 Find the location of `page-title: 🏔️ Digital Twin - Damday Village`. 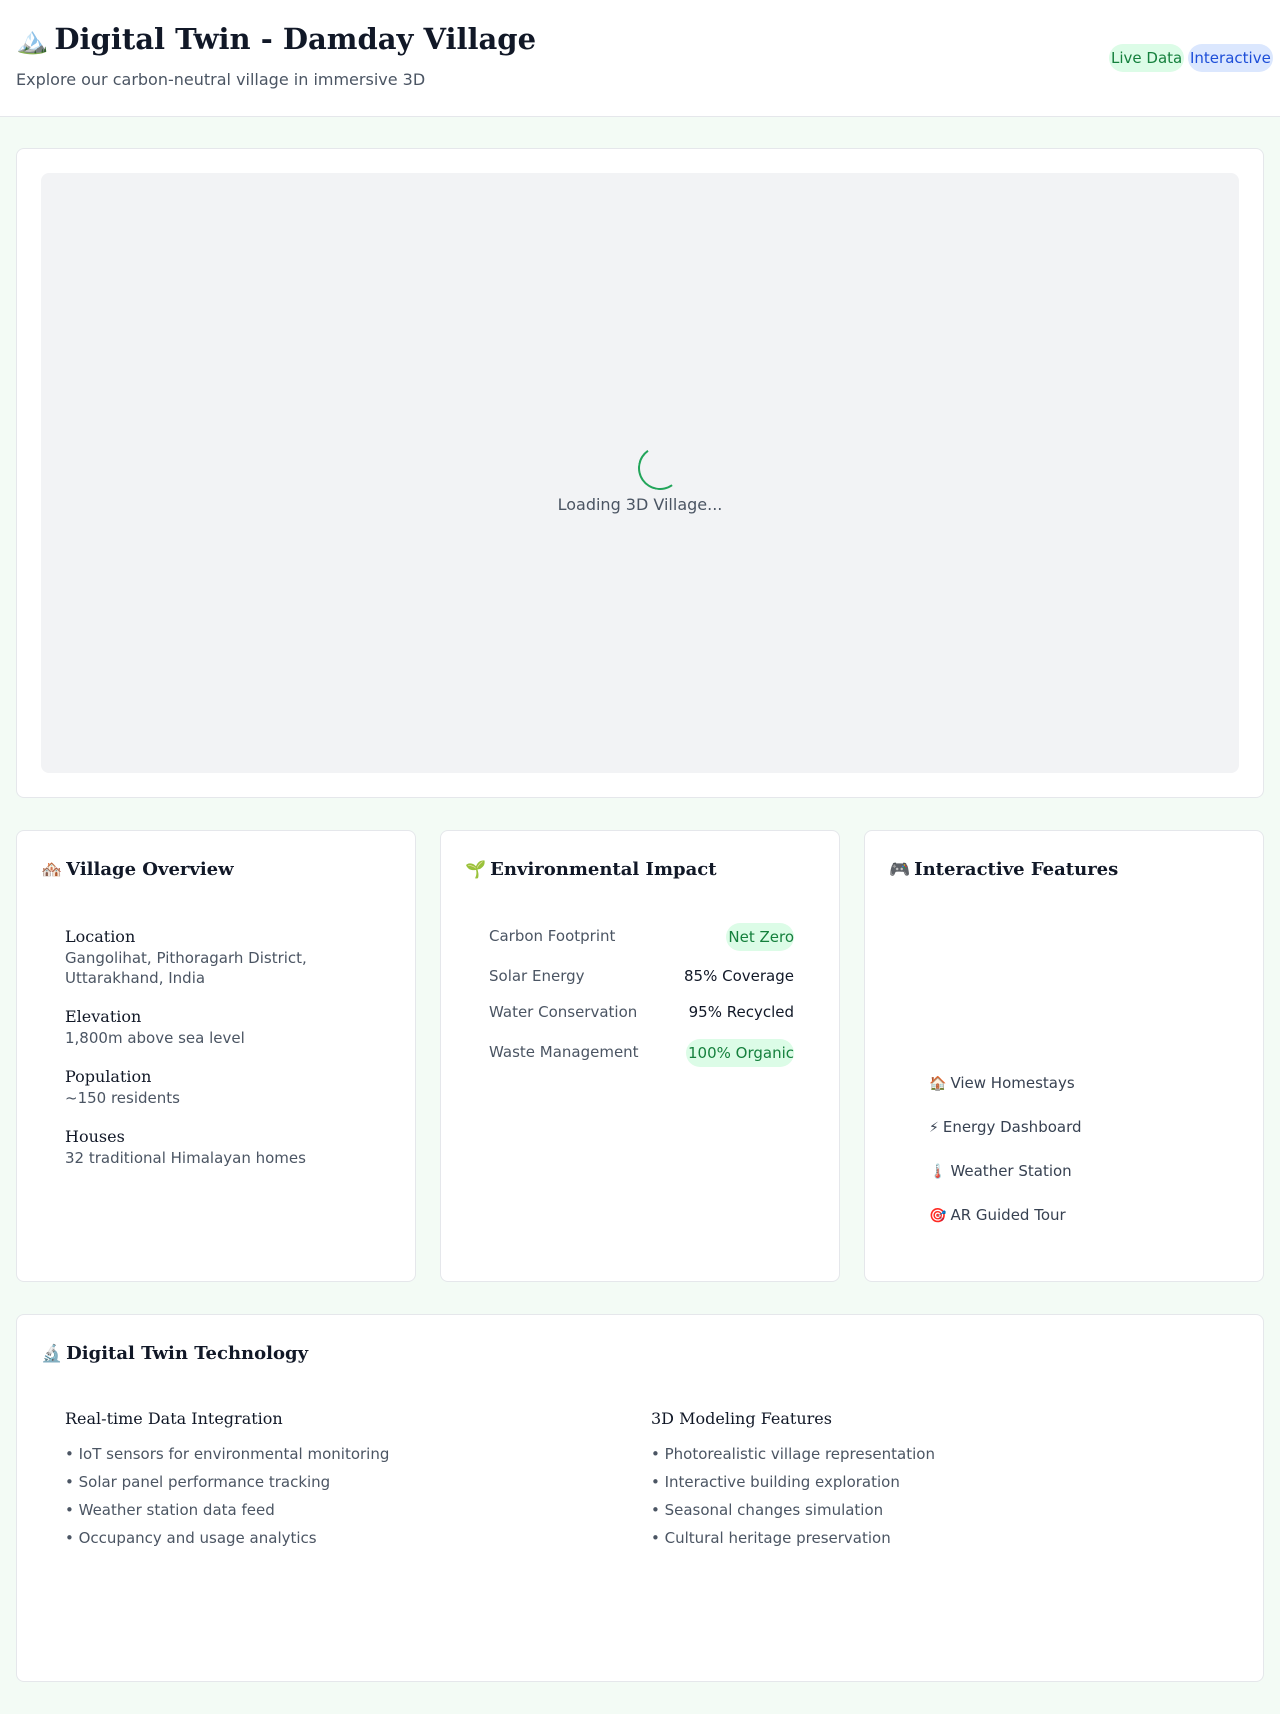

page-title: 🏔️ Digital Twin - Damday Village is located at coordinates (276, 39).